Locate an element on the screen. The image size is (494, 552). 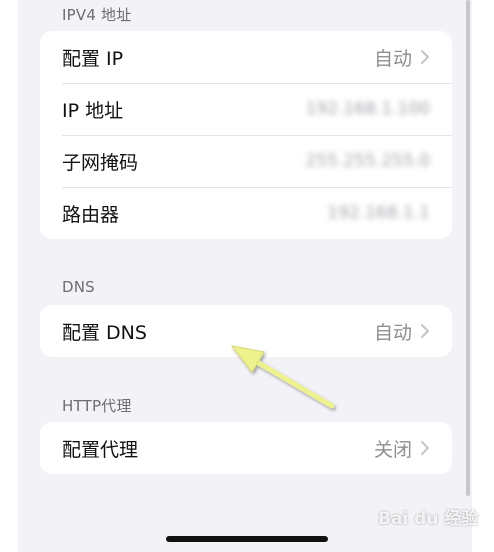
section-header-http-proxy: HTTP代理 is located at coordinates (97, 406).